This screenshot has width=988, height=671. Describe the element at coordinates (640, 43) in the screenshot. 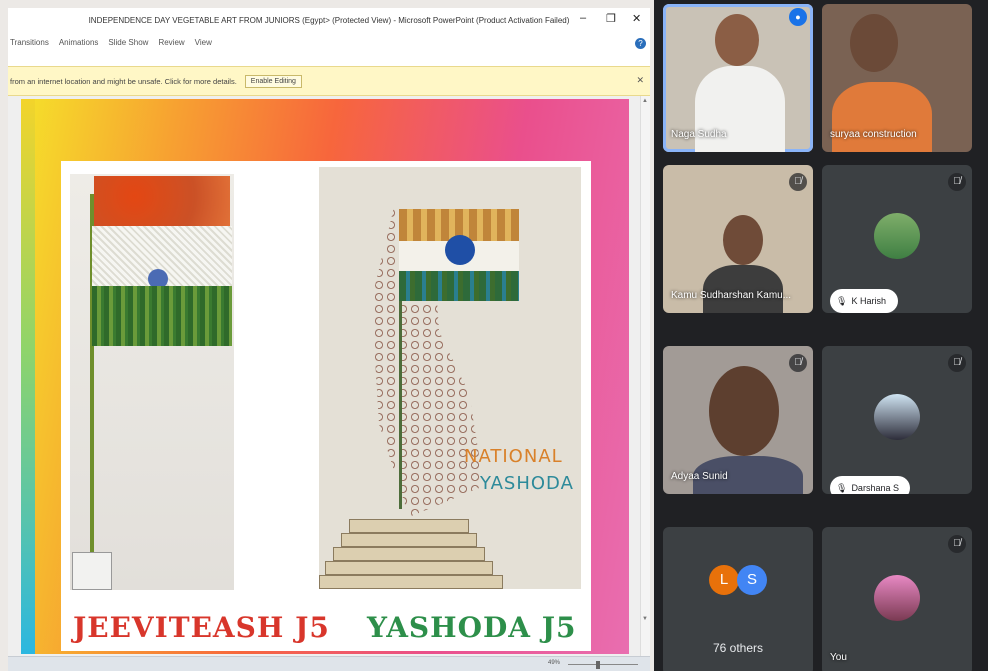

I see `help-icon: ?` at that location.